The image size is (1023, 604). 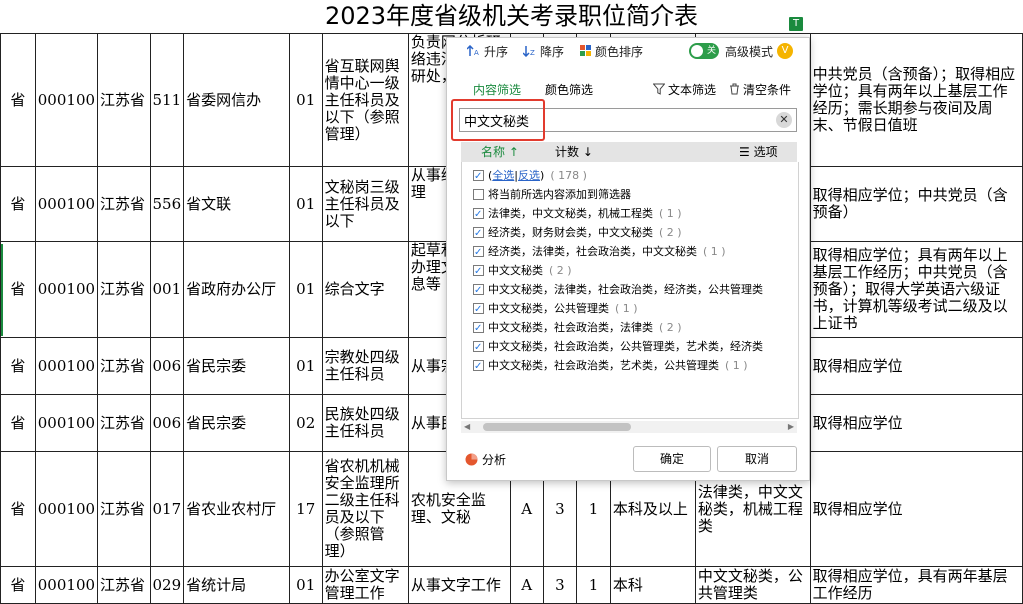 I want to click on cell-dept_code: 001, so click(x=167, y=289).